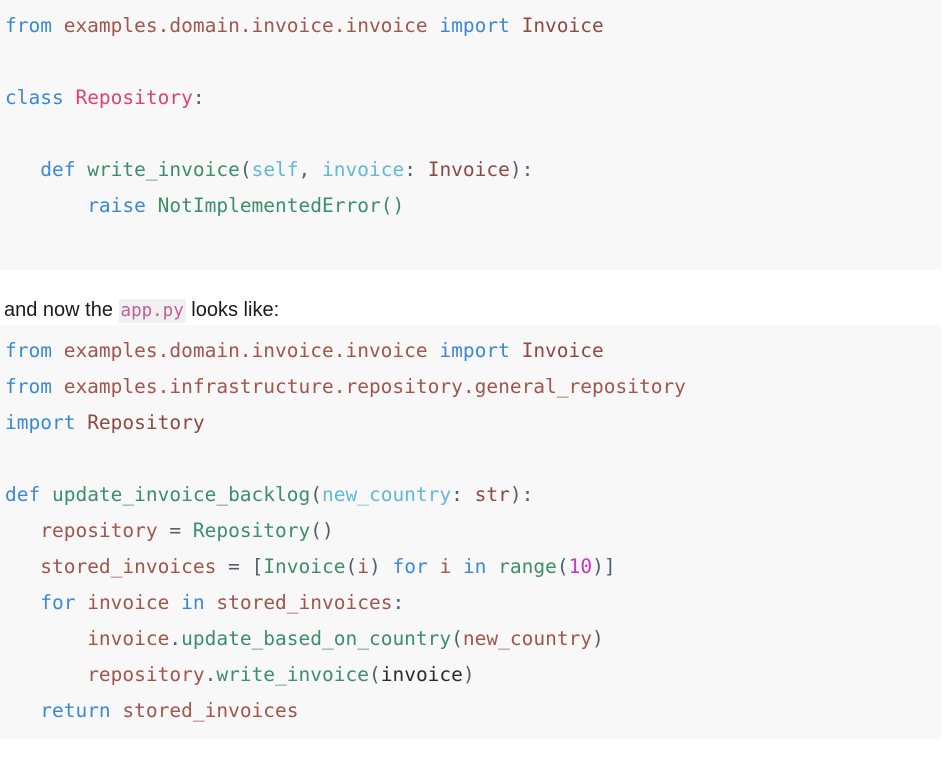 The image size is (944, 774). I want to click on code-token-num: 10, so click(580, 566).